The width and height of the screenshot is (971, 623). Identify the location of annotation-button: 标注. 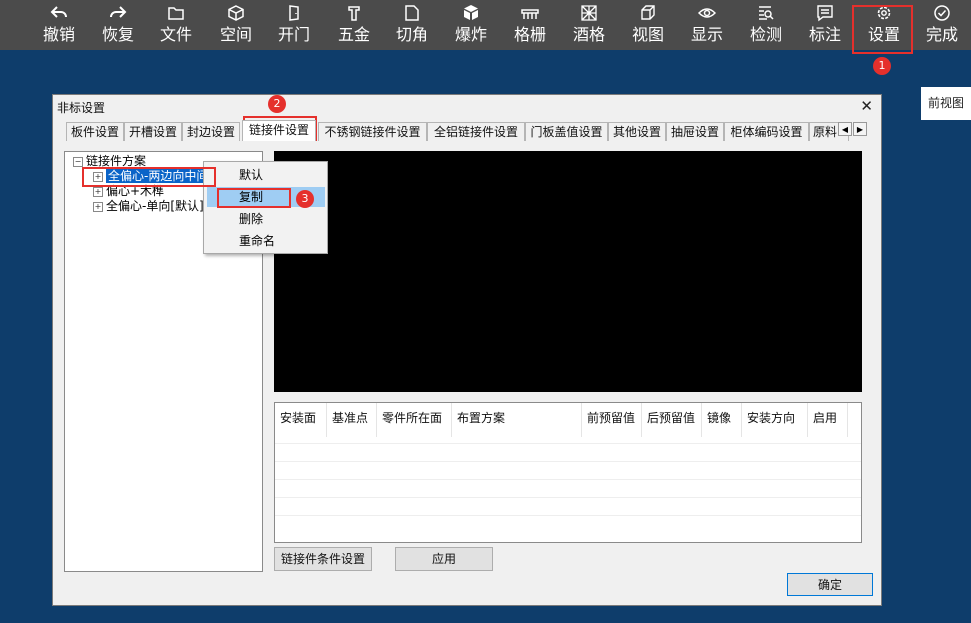
(825, 25).